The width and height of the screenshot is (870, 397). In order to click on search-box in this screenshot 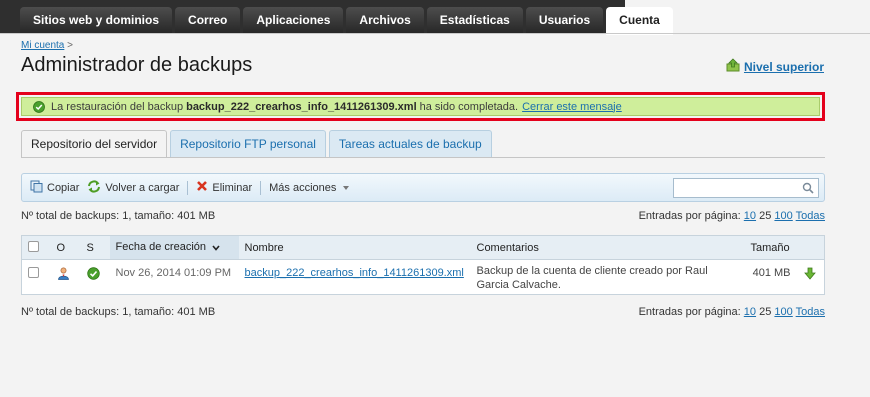, I will do `click(746, 188)`.